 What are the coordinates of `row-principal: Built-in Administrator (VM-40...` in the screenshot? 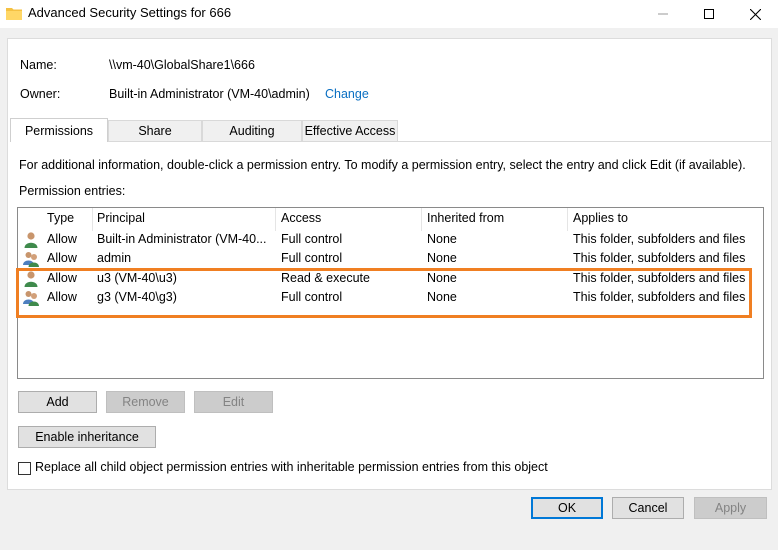 It's located at (182, 239).